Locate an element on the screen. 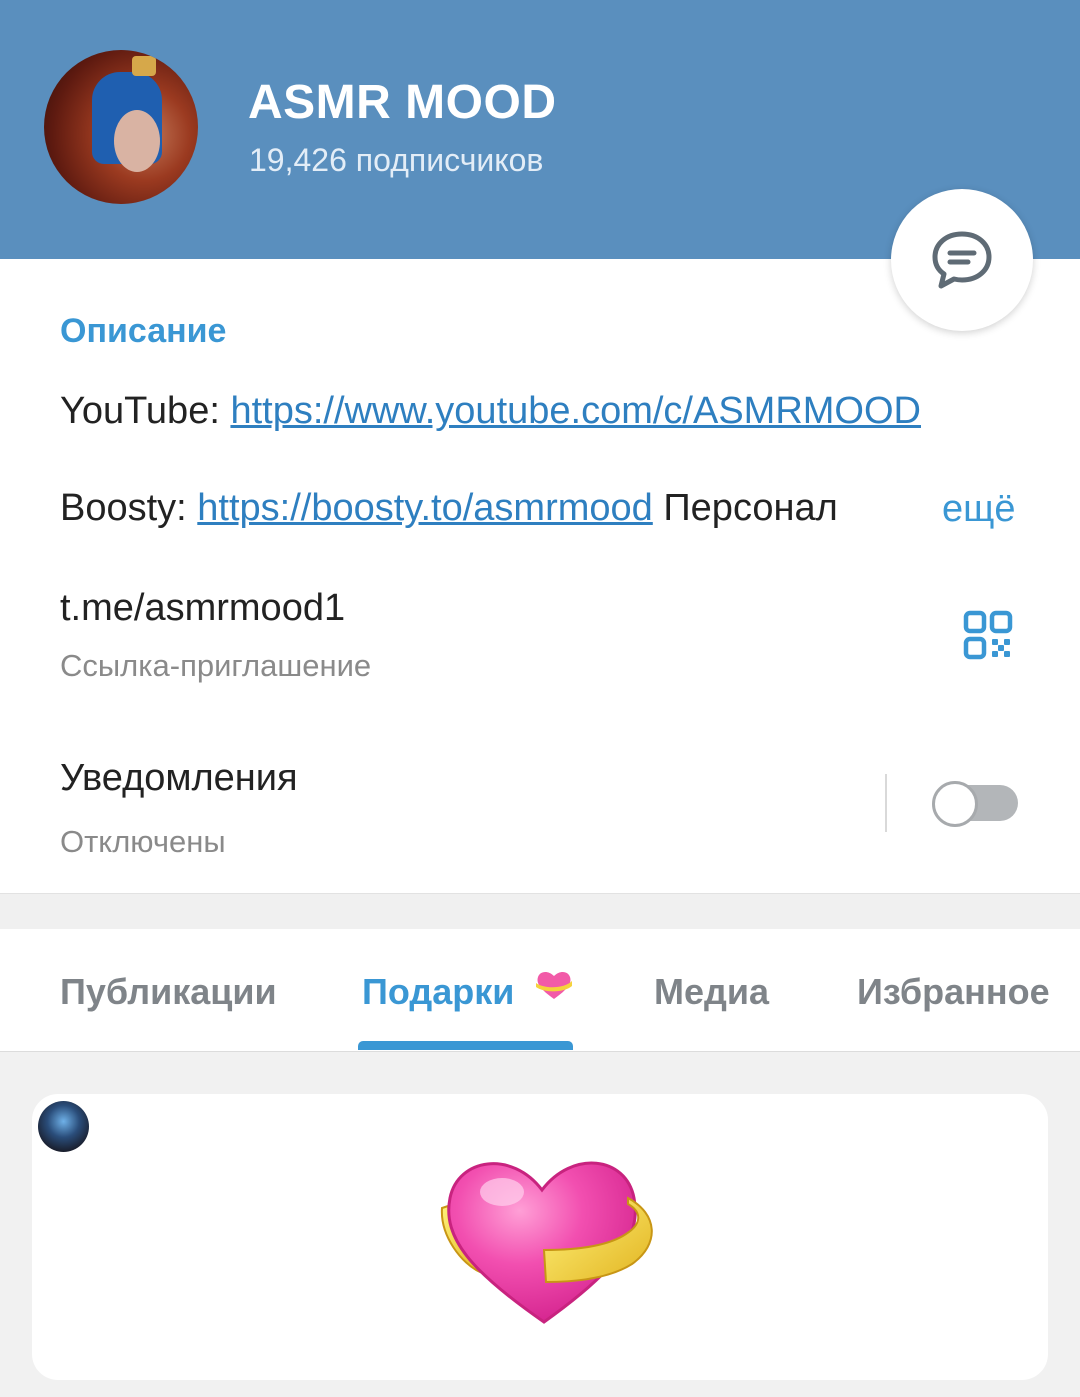 This screenshot has width=1080, height=1397. tab-gifts-label: Подарки is located at coordinates (438, 991).